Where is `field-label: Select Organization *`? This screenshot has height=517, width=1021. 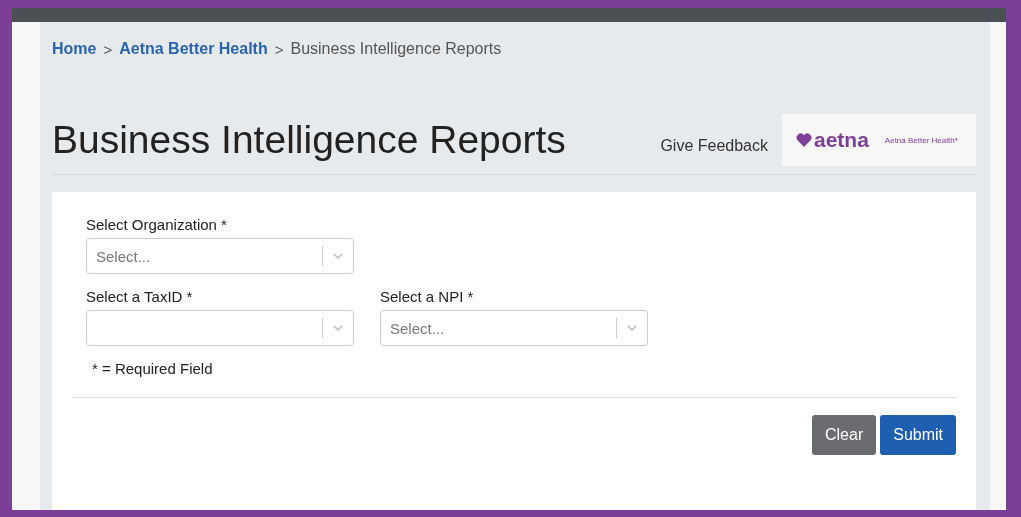 field-label: Select Organization * is located at coordinates (157, 224).